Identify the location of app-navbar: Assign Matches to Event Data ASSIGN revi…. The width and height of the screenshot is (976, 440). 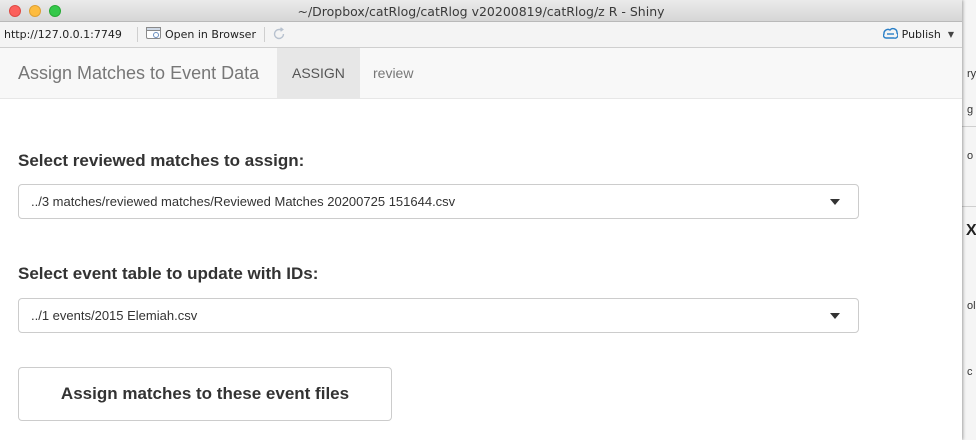
(481, 73).